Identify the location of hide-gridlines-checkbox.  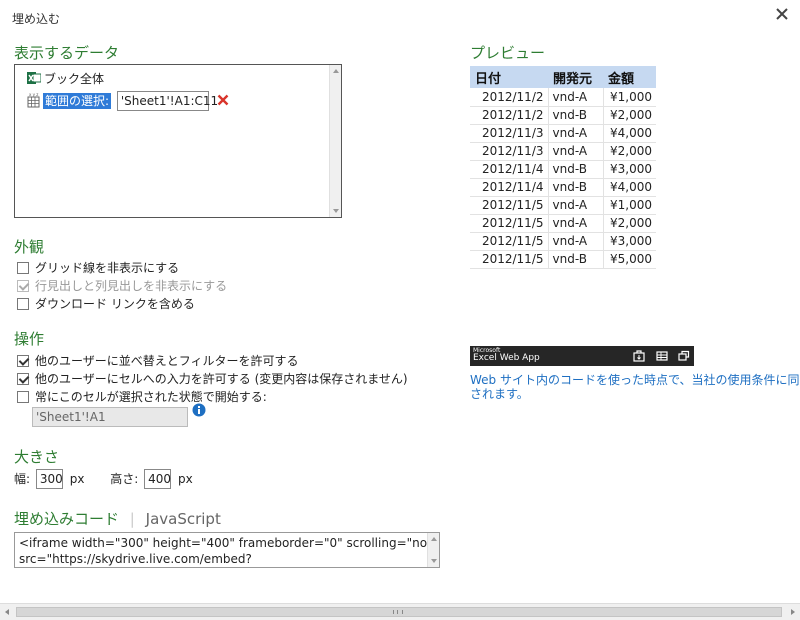
(23, 268).